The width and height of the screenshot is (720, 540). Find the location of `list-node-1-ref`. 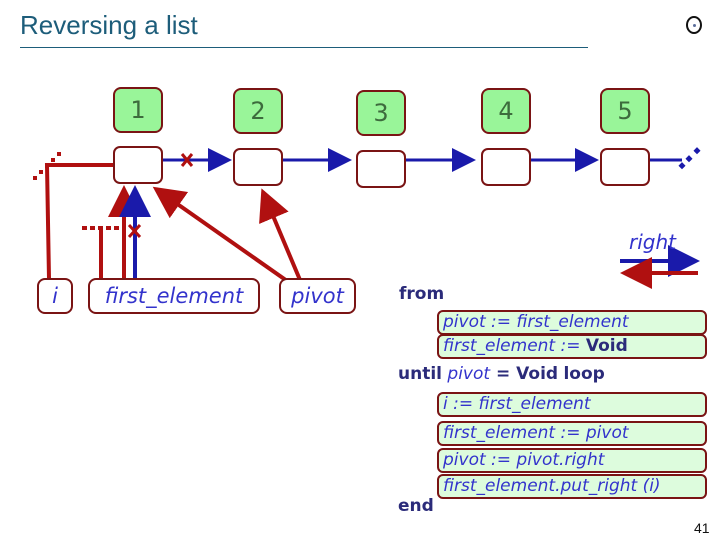

list-node-1-ref is located at coordinates (138, 165).